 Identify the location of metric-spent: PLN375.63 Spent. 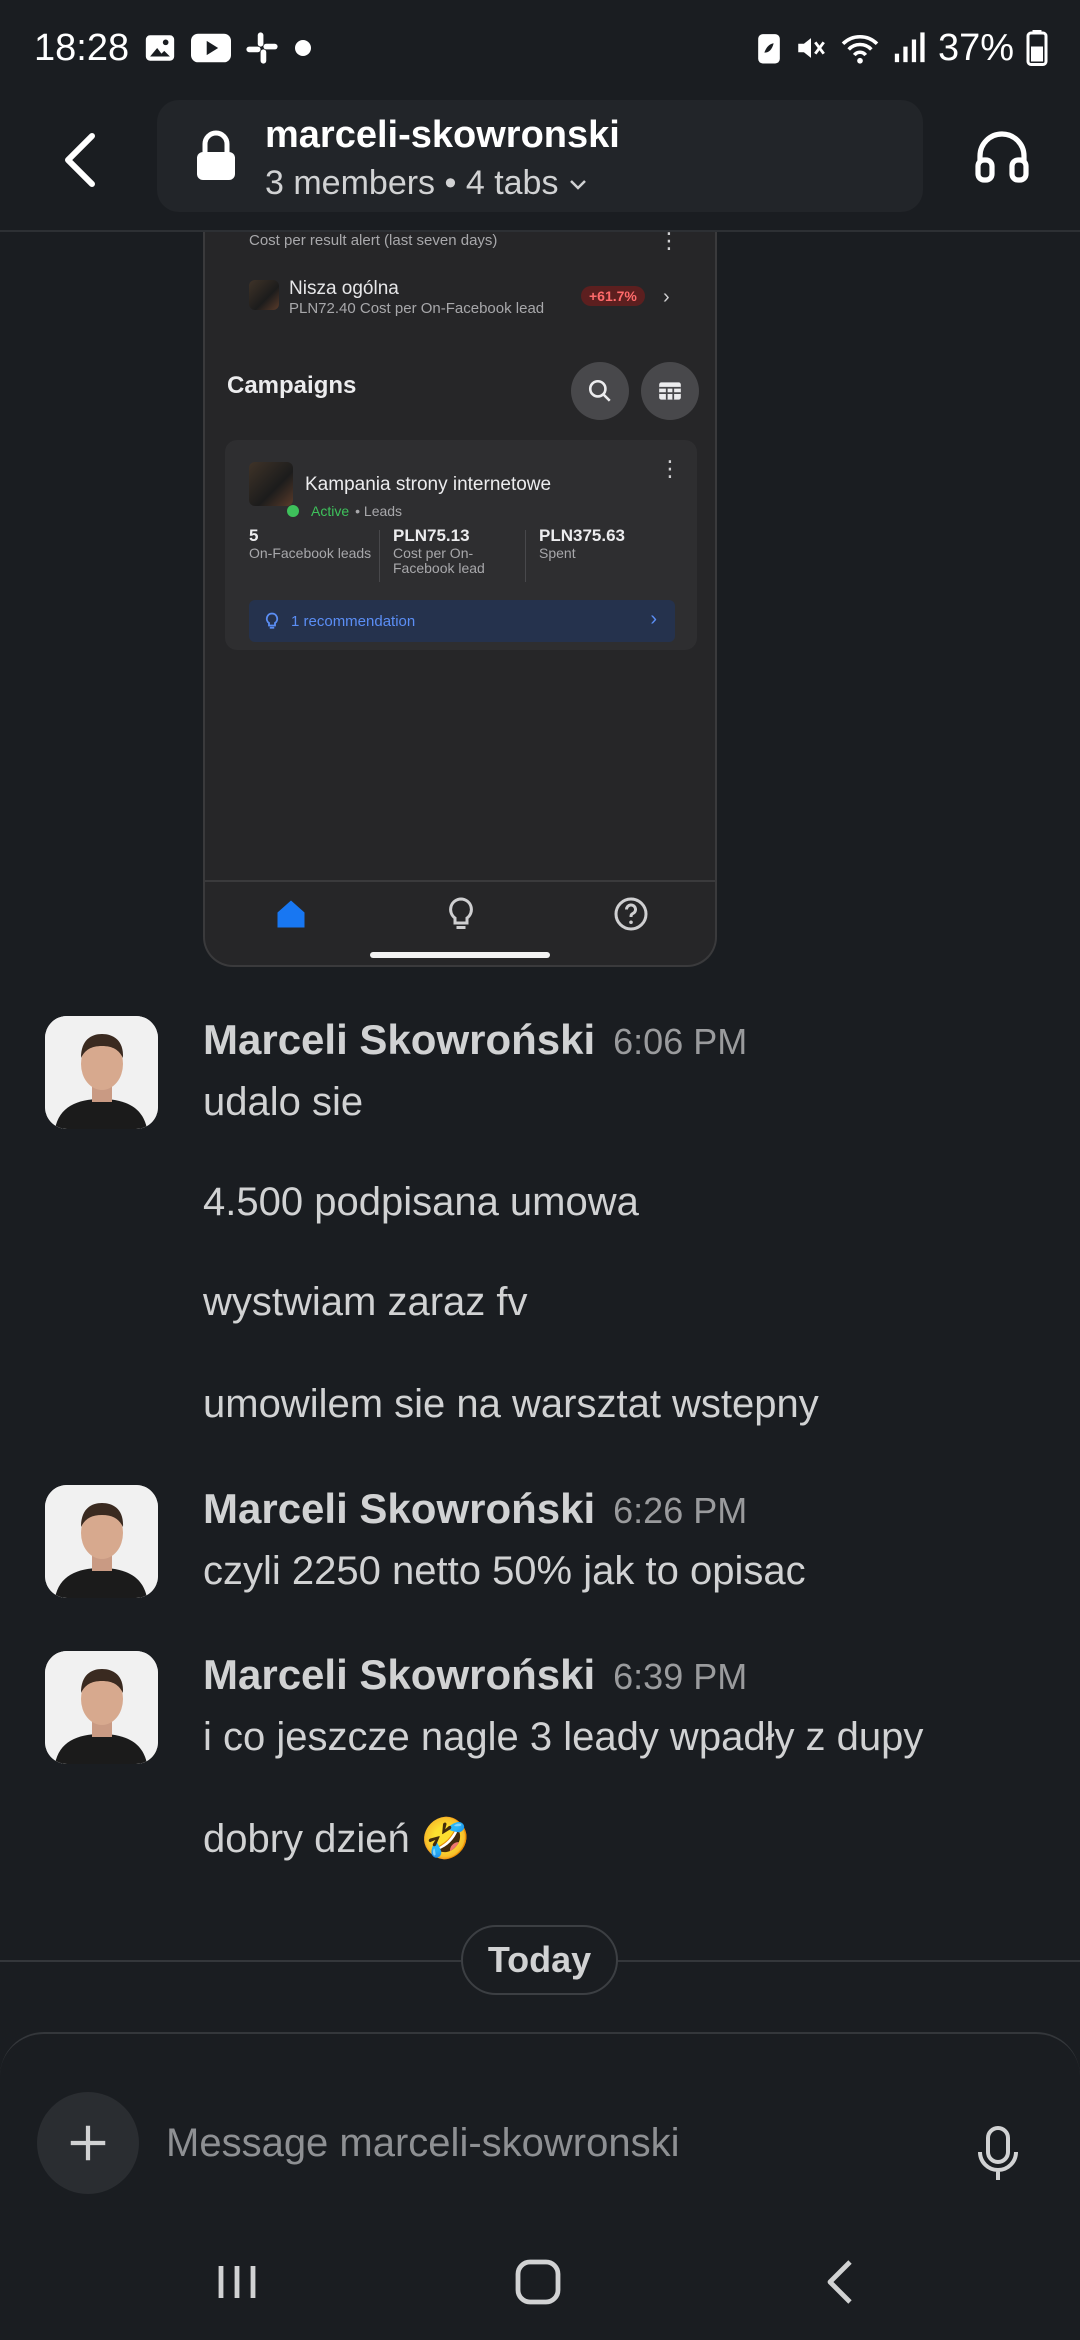
(604, 543).